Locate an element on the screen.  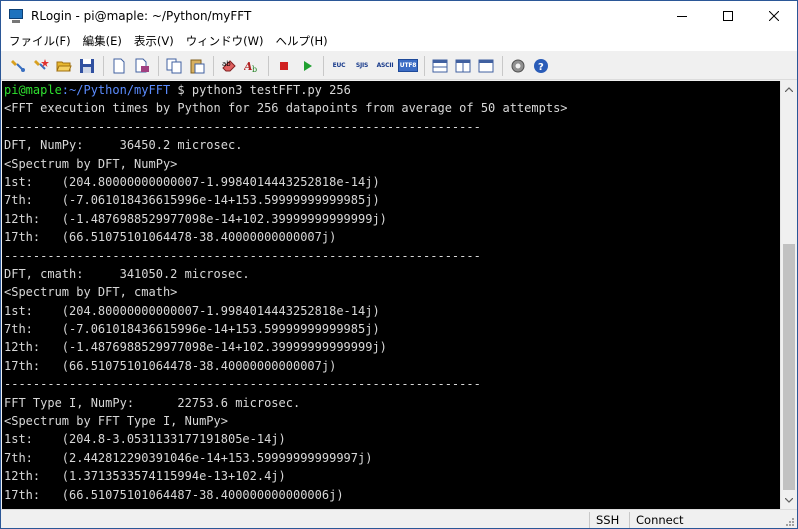
resize-grip-icon is located at coordinates (790, 522).